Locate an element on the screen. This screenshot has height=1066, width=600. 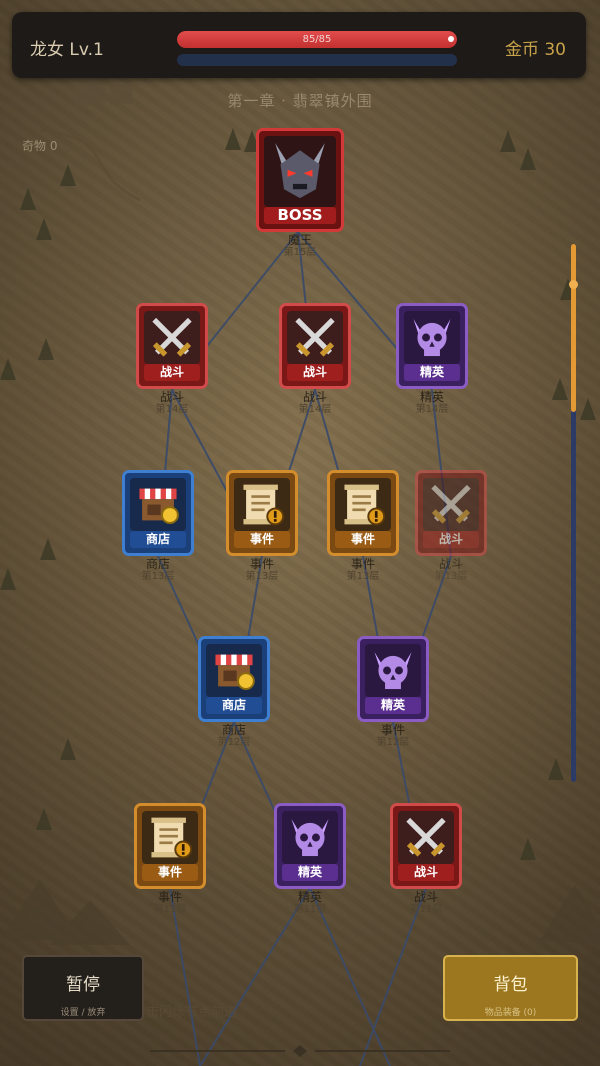
top-status-bar: 龙女 Lv.1 85/85 金币 30 is located at coordinates (299, 45).